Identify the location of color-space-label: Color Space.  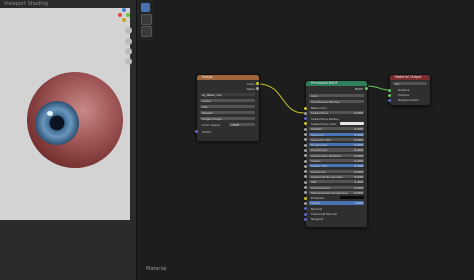
(211, 125).